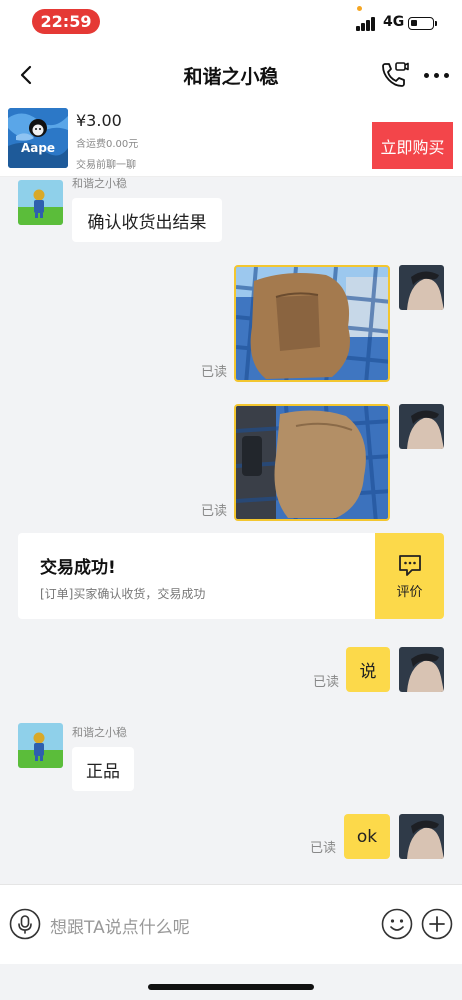 The image size is (462, 1000). Describe the element at coordinates (231, 987) in the screenshot. I see `home-indicator` at that location.